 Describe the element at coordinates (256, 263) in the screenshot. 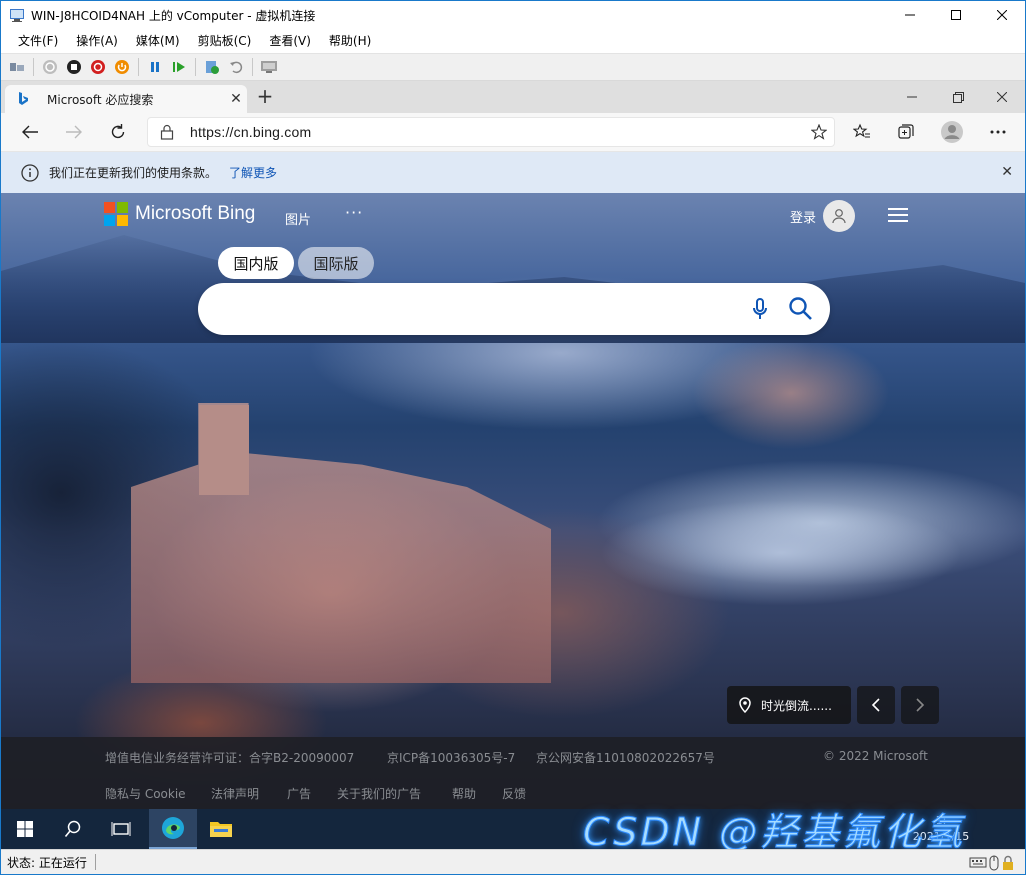

I see `scope-tab-domestic: 国内版` at that location.